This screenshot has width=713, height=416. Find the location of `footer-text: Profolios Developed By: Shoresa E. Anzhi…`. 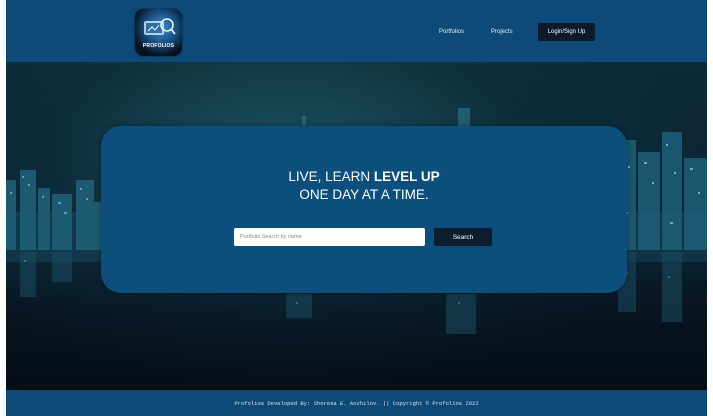

footer-text: Profolios Developed By: Shoresa E. Anzhi… is located at coordinates (356, 403).